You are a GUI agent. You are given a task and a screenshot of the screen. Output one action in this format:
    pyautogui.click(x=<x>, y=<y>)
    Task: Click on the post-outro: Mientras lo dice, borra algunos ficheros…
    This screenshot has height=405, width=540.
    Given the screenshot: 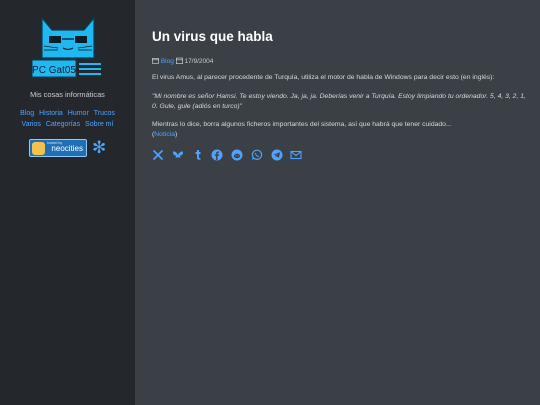 What is the action you would take?
    pyautogui.click(x=339, y=130)
    